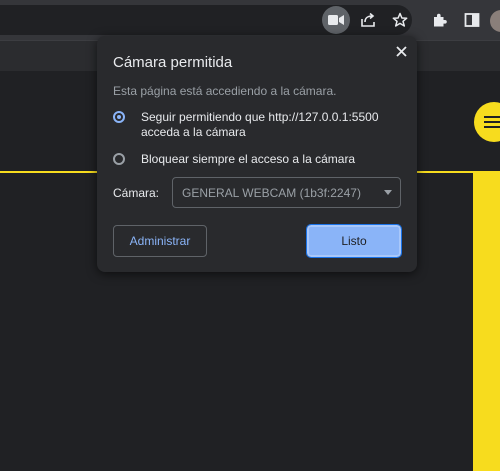  Describe the element at coordinates (400, 20) in the screenshot. I see `star-icon` at that location.